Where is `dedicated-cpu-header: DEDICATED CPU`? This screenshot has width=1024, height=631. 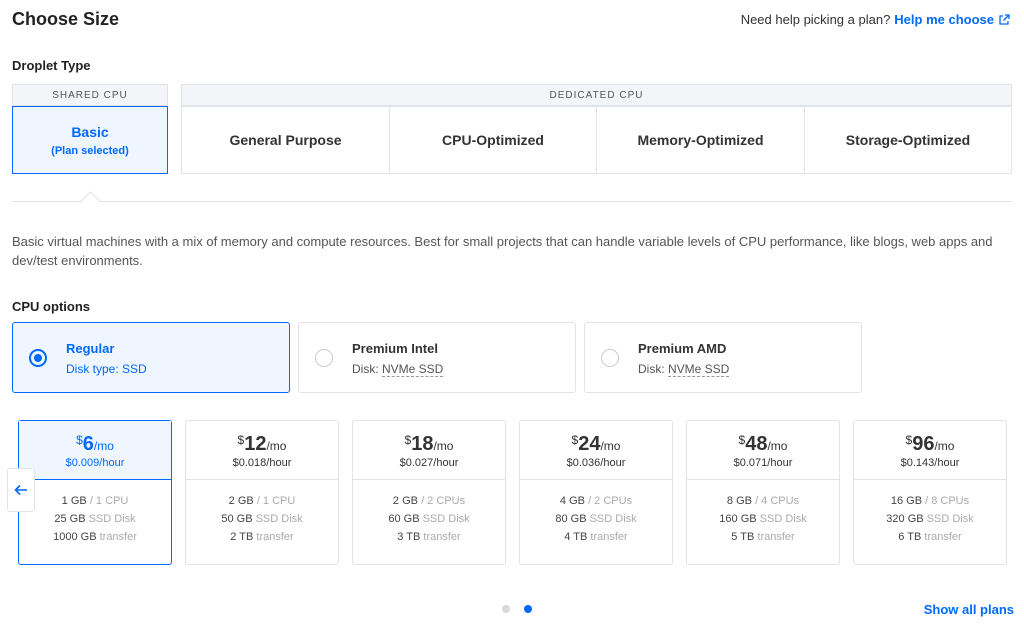
dedicated-cpu-header: DEDICATED CPU is located at coordinates (596, 95).